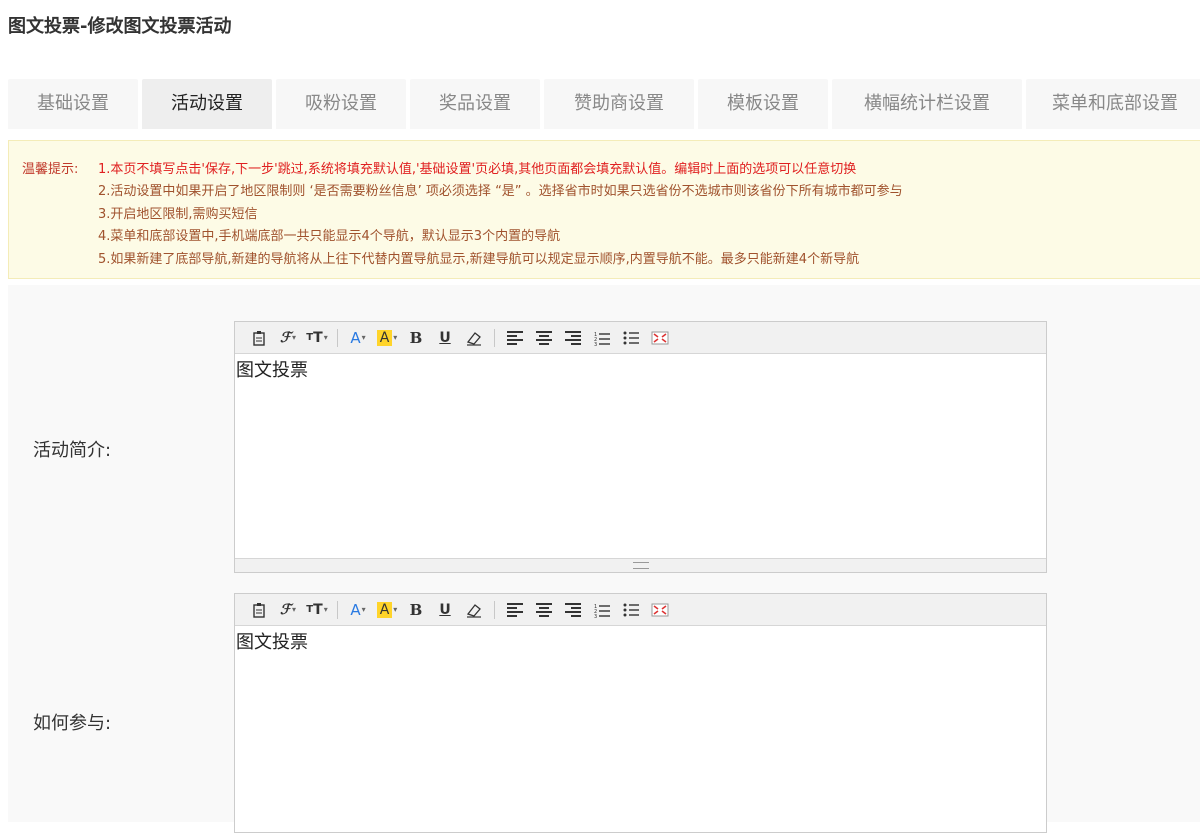 The image size is (1200, 833). Describe the element at coordinates (475, 104) in the screenshot. I see `tab-prize-settings: 奖品设置` at that location.